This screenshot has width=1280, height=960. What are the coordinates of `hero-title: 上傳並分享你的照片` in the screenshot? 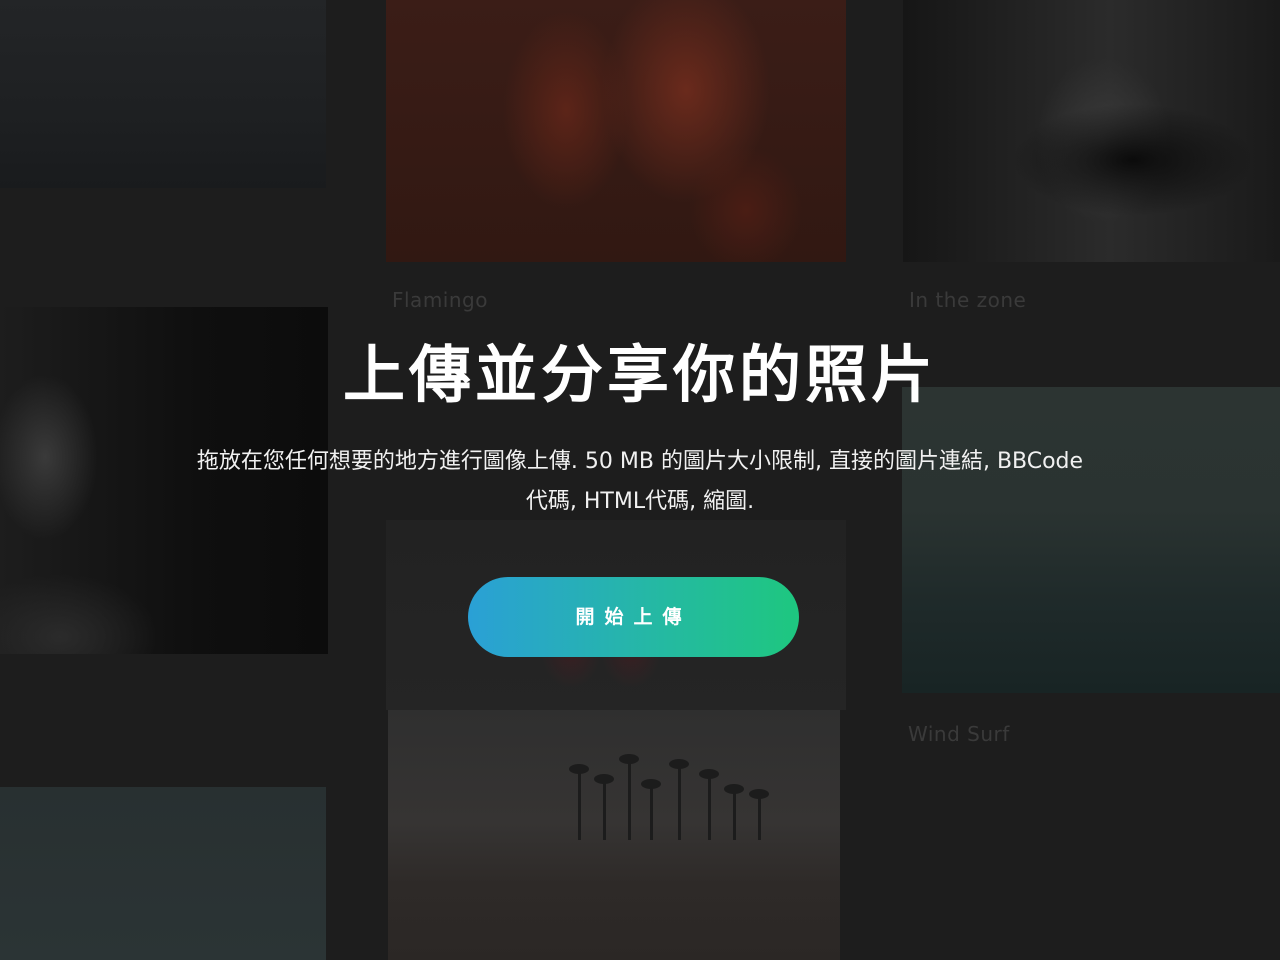 It's located at (639, 374).